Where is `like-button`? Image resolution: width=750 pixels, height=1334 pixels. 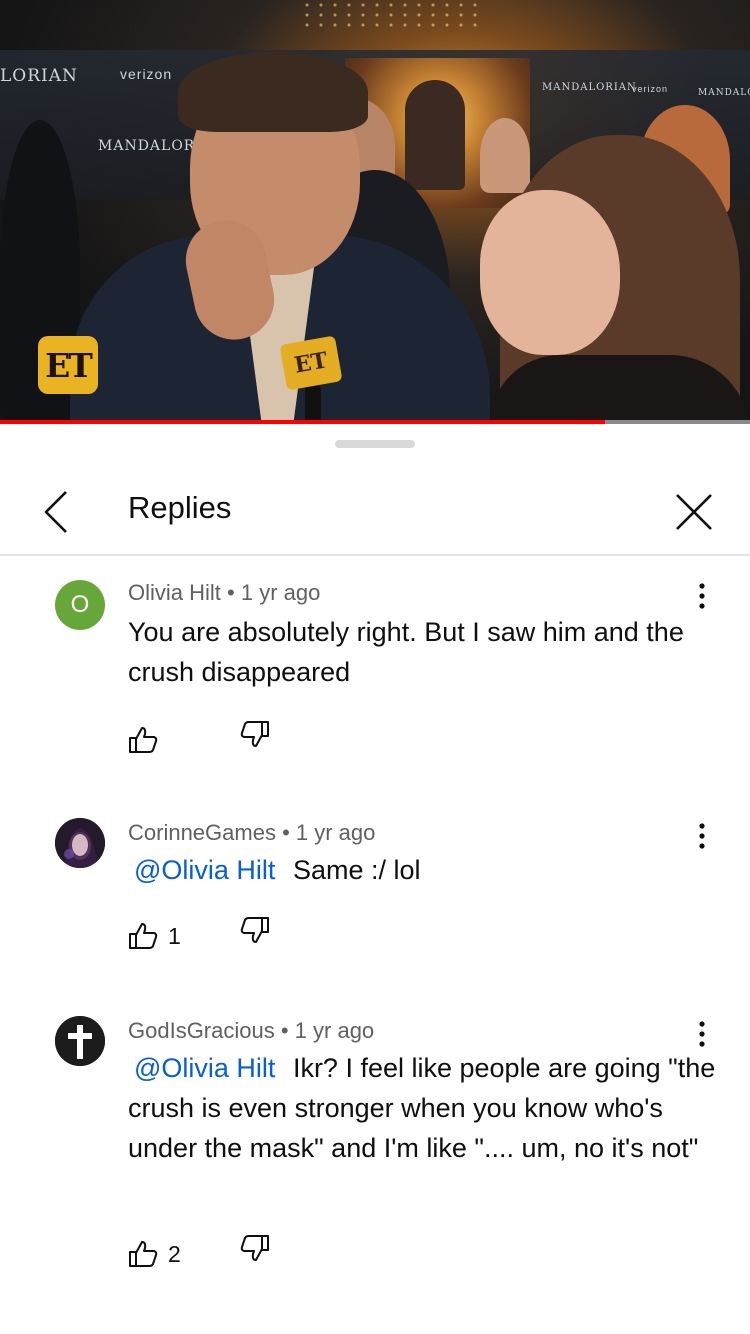 like-button is located at coordinates (143, 740).